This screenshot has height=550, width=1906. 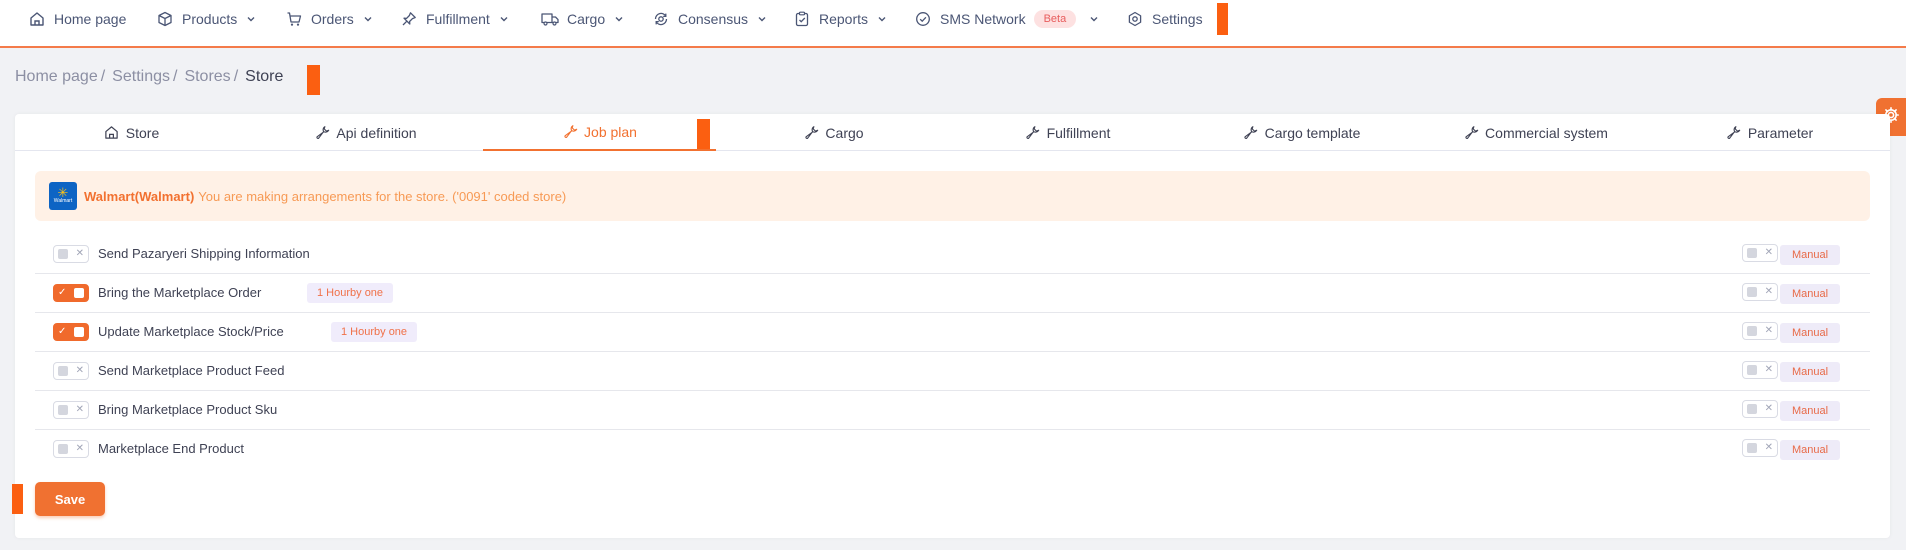 I want to click on tab-fulfillment: Fulfillment, so click(x=1067, y=132).